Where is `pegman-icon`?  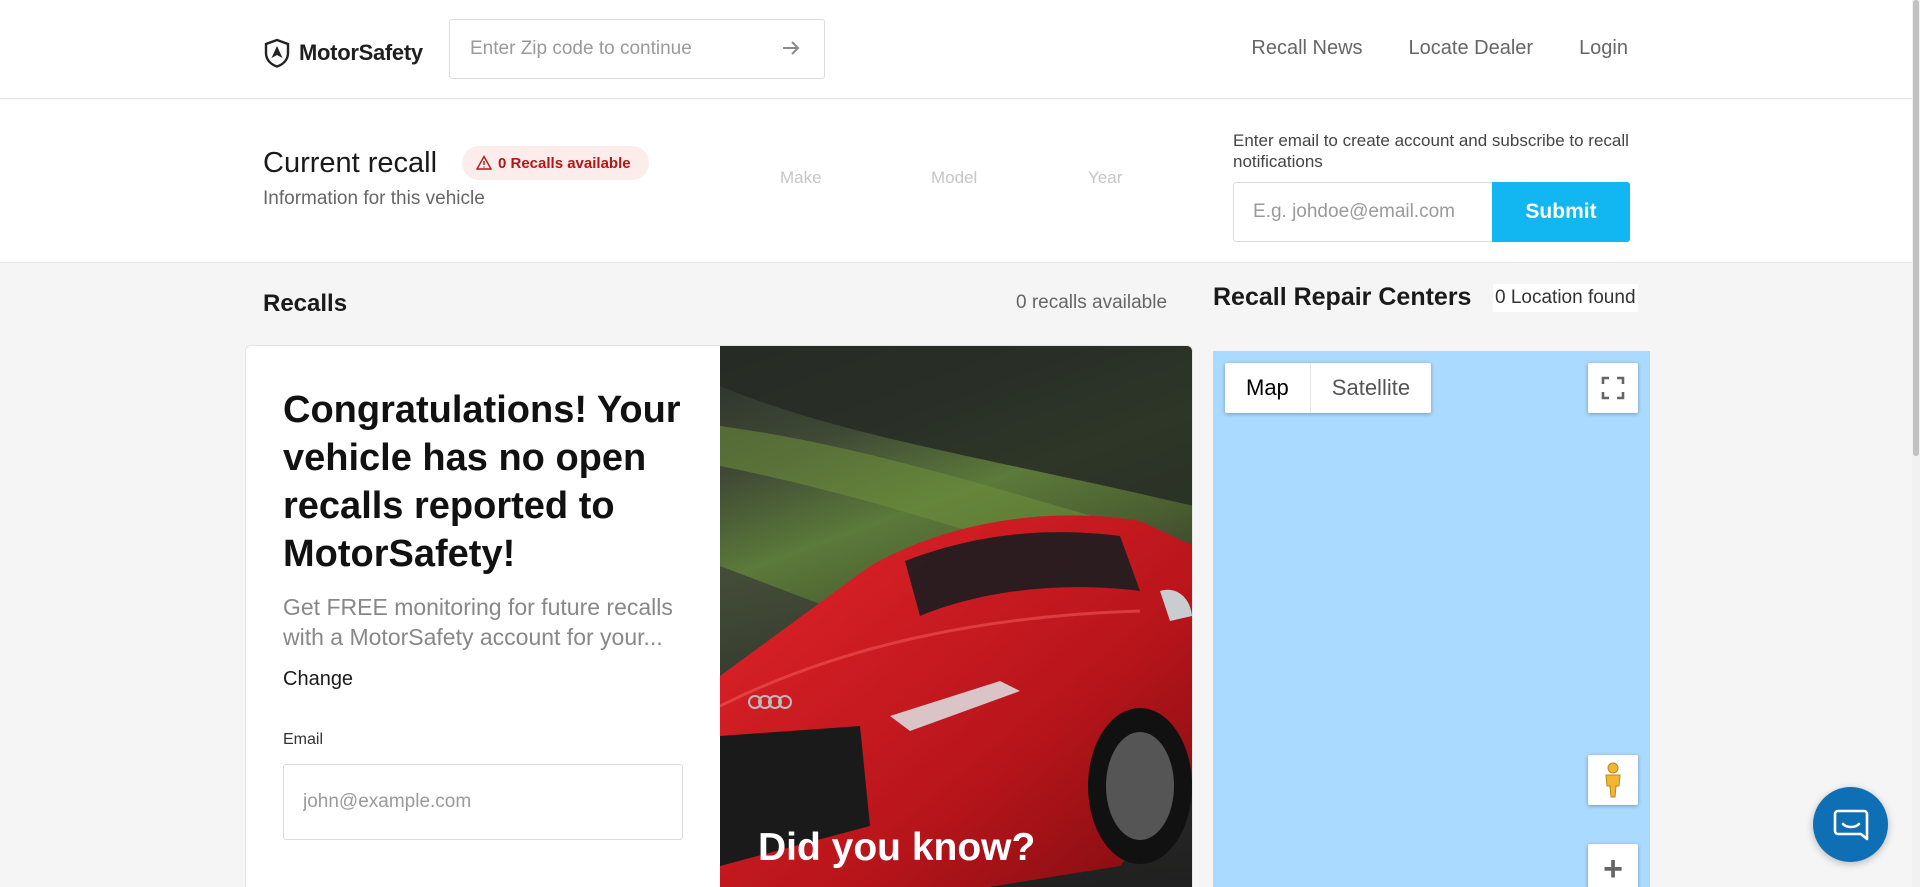
pegman-icon is located at coordinates (1613, 780).